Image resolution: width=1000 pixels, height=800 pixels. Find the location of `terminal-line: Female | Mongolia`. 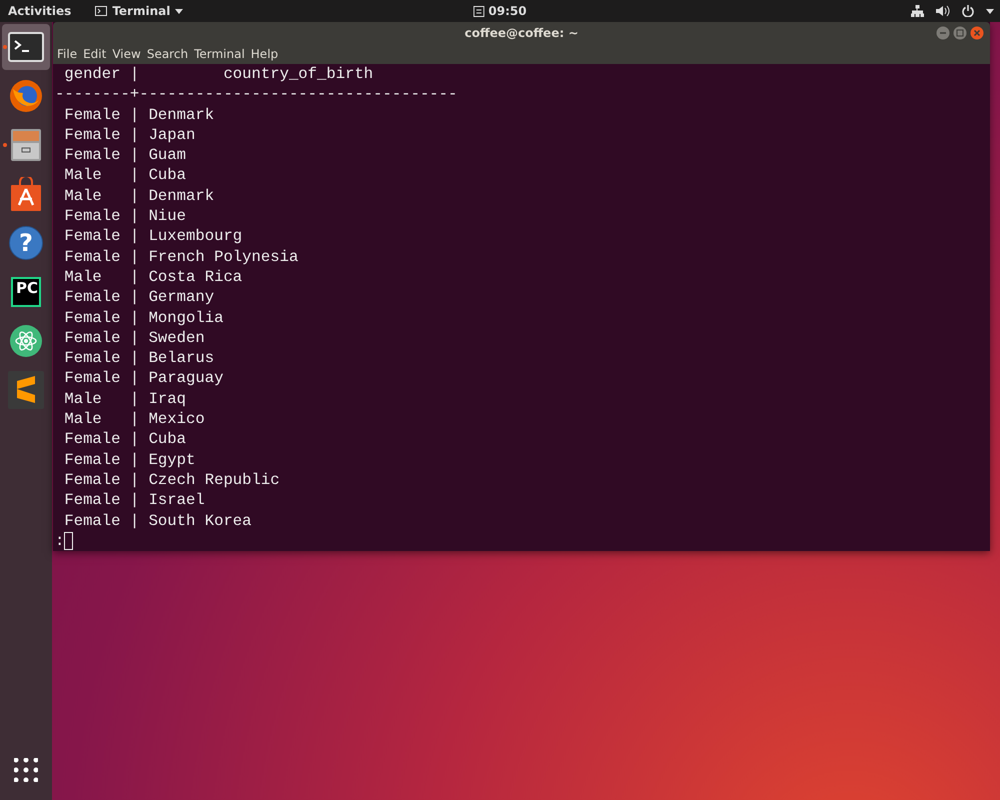

terminal-line: Female | Mongolia is located at coordinates (143, 318).